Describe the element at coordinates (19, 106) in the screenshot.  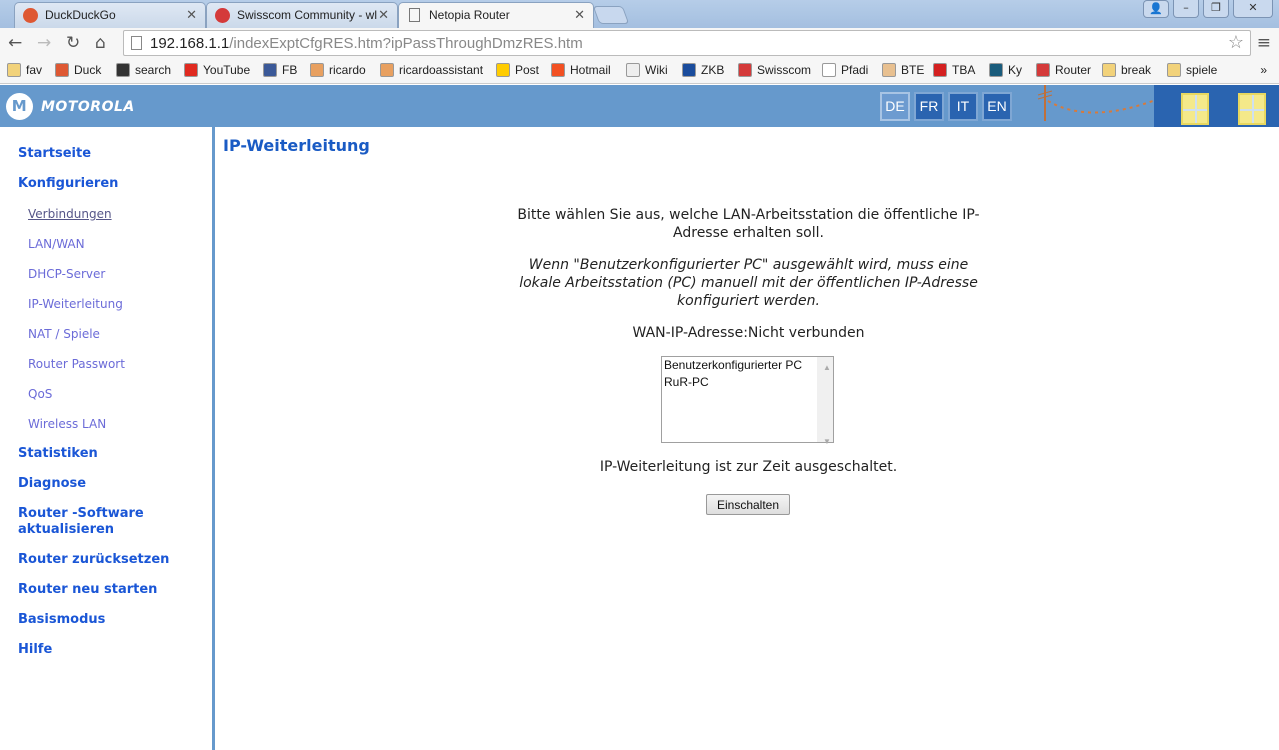
I see `motorola-m-icon: M` at that location.